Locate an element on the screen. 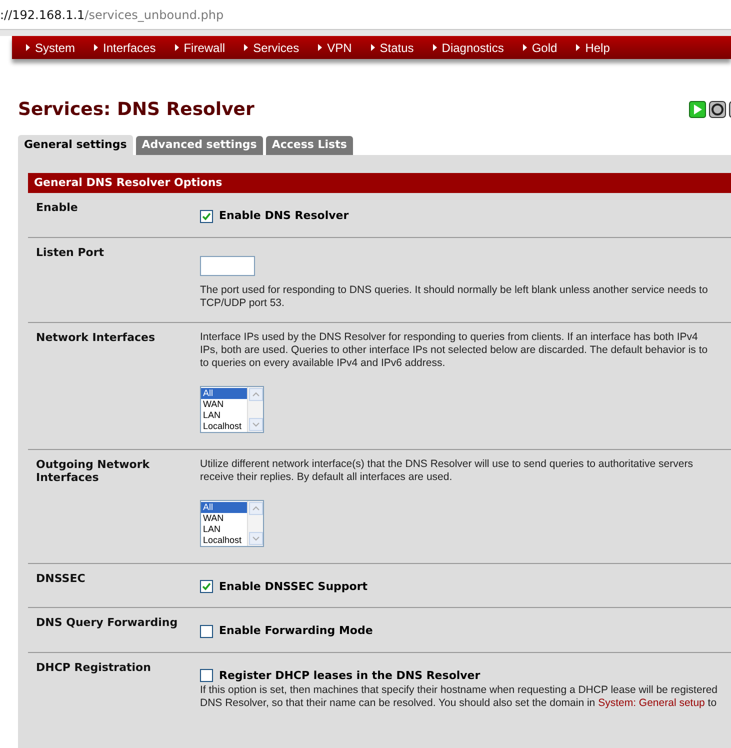  url-host: ://192.168.1.1 is located at coordinates (42, 14).